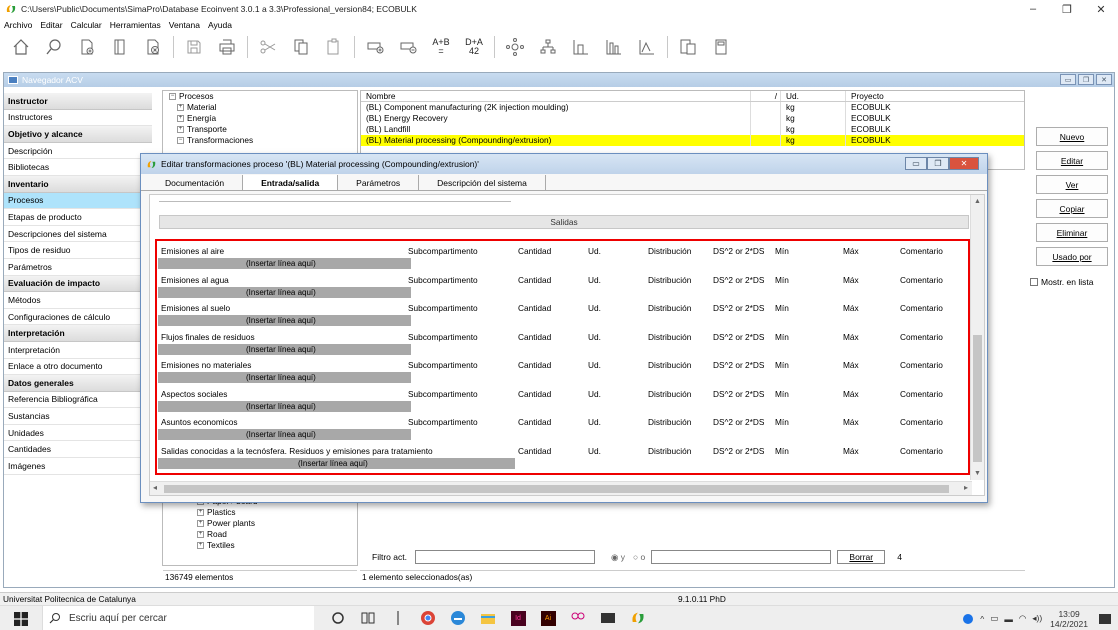 The height and width of the screenshot is (630, 1118). Describe the element at coordinates (504, 557) in the screenshot. I see `filter-input` at that location.